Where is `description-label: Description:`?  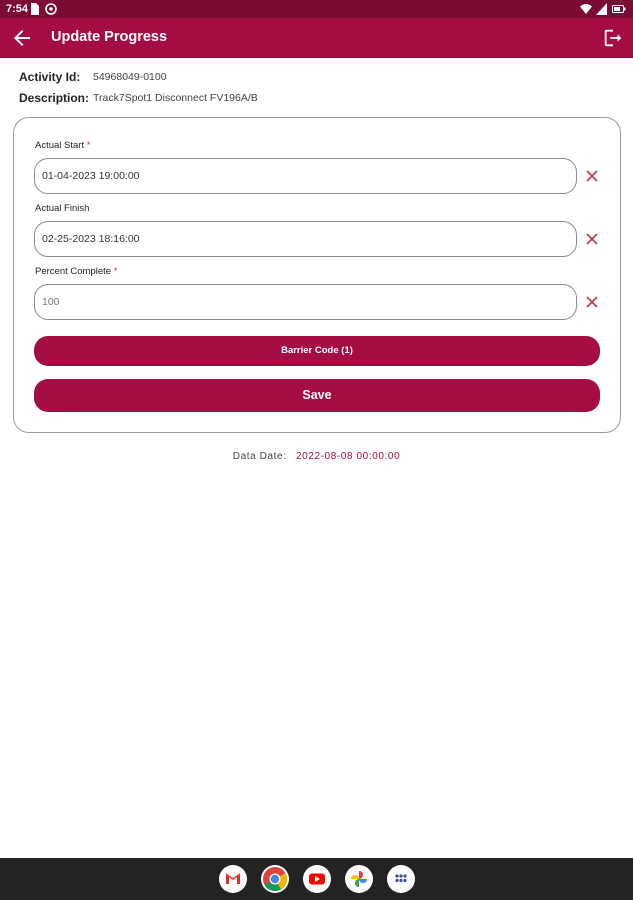
description-label: Description: is located at coordinates (54, 98).